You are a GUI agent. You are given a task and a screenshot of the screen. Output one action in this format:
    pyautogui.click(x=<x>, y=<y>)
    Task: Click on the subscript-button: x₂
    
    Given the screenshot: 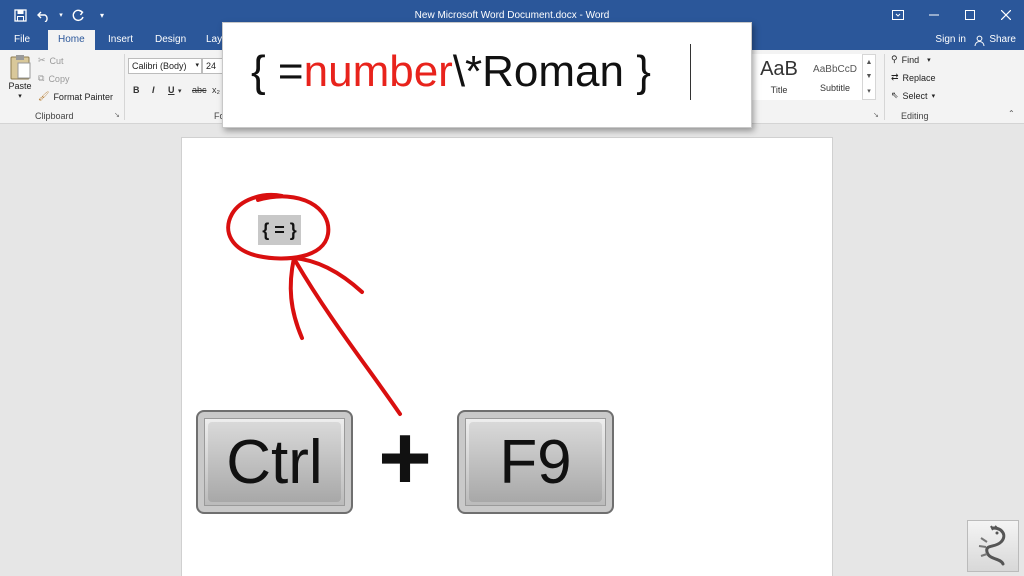 What is the action you would take?
    pyautogui.click(x=216, y=90)
    